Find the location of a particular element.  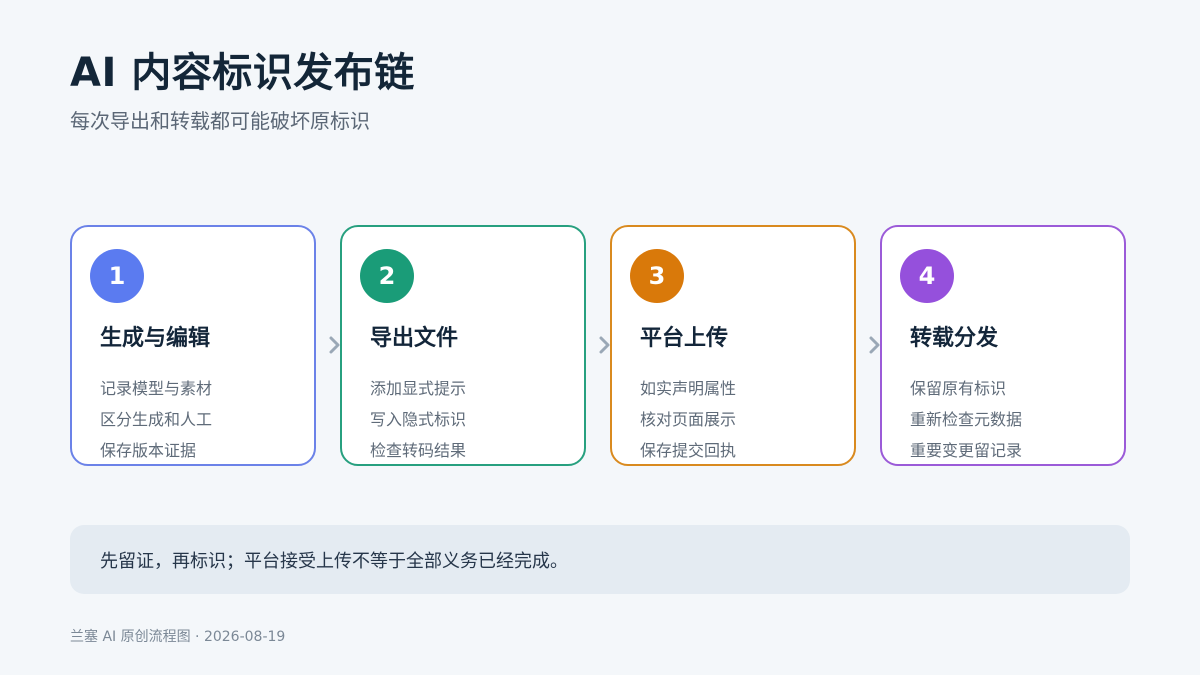

step-item: 保存提交回执 is located at coordinates (688, 450).